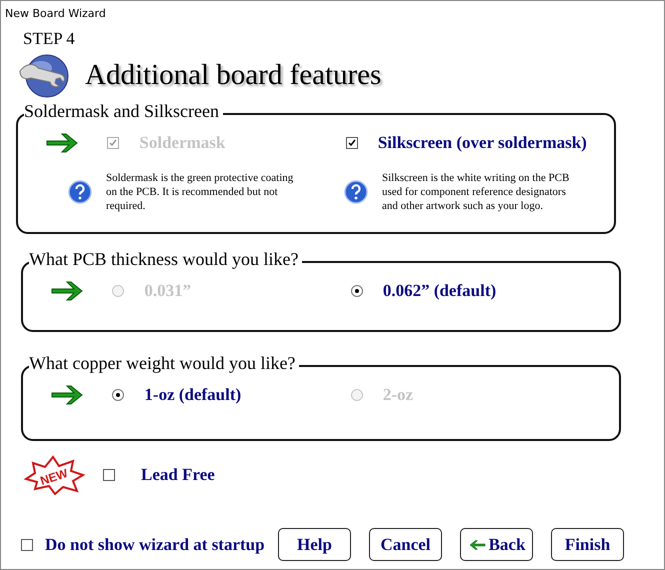 Image resolution: width=665 pixels, height=570 pixels. Describe the element at coordinates (482, 143) in the screenshot. I see `option-label: Silkscreen (over soldermask)` at that location.